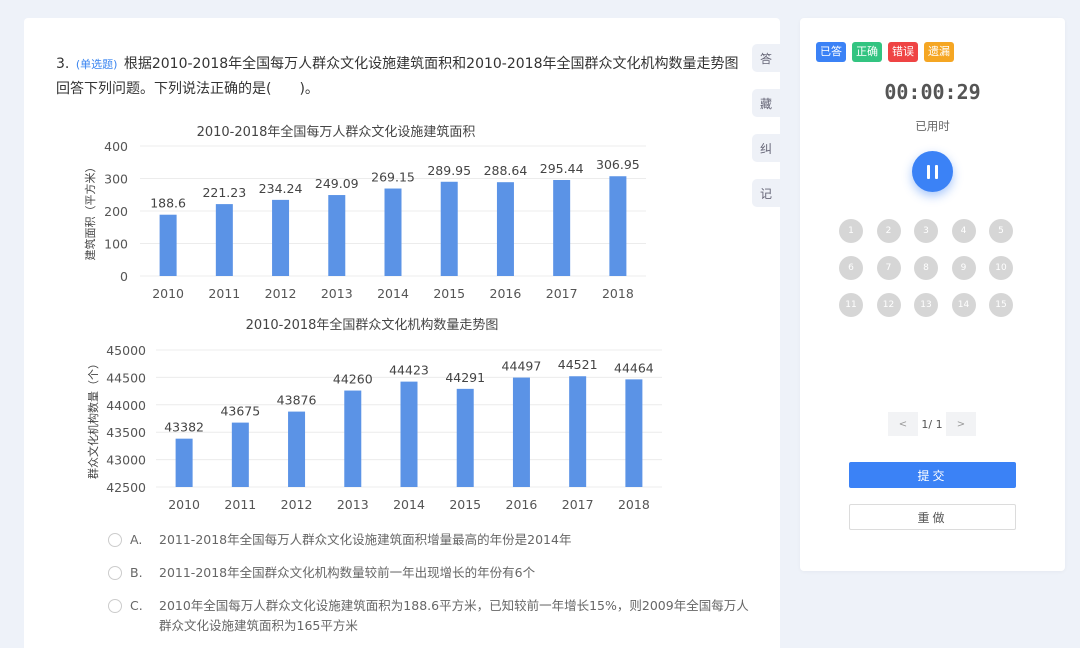  Describe the element at coordinates (522, 366) in the screenshot. I see `bar-value-label: 44497` at that location.